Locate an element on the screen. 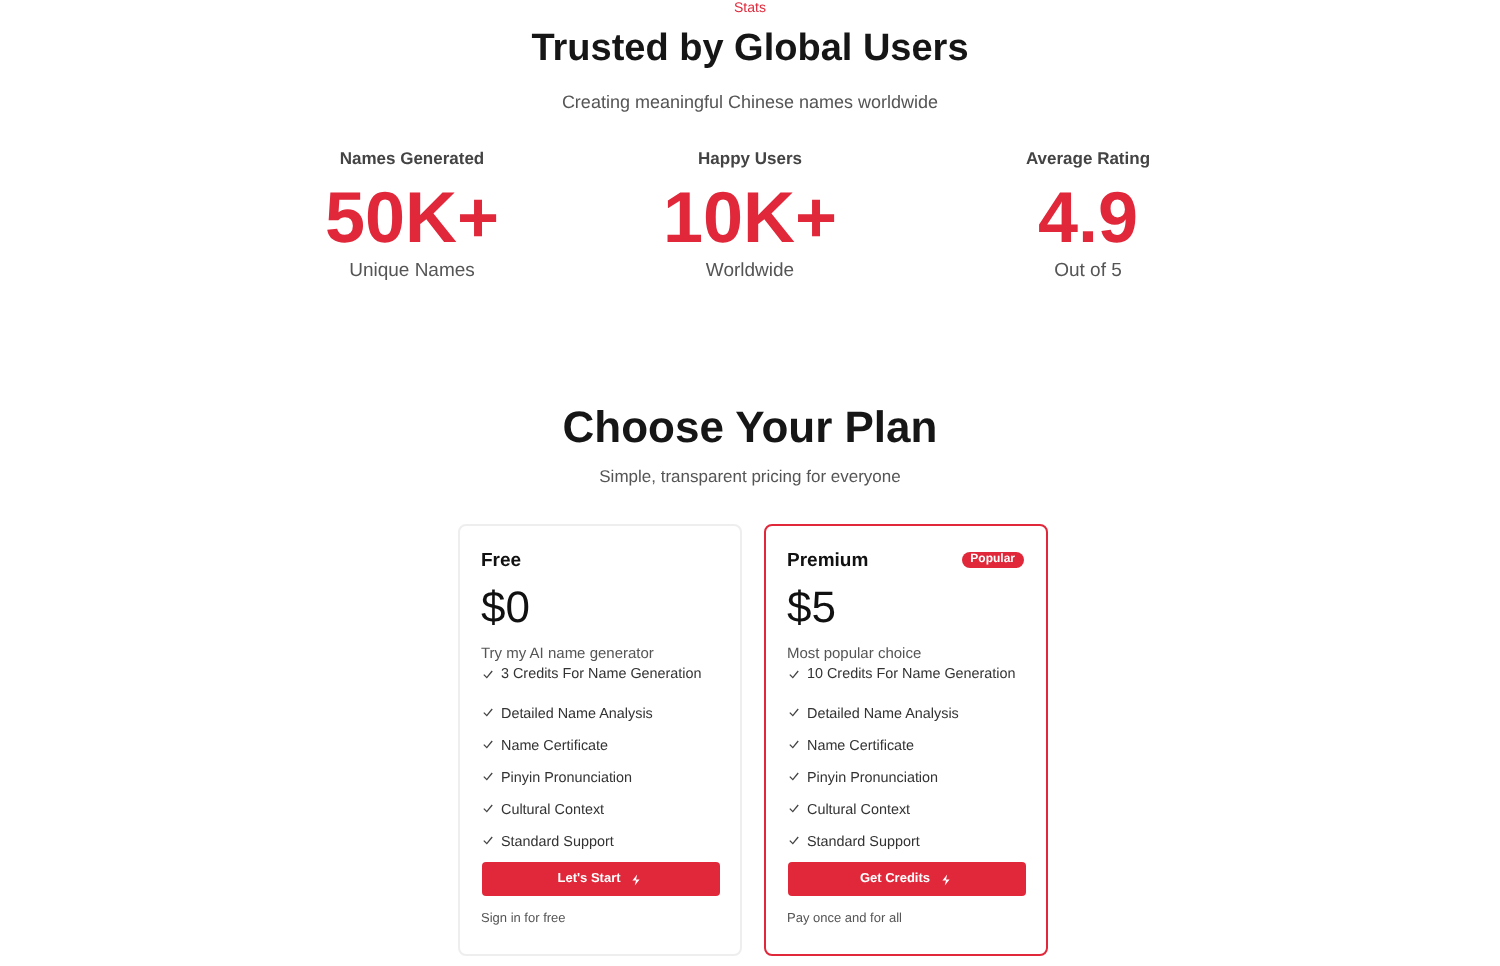 This screenshot has height=966, width=1500. pricing-title: Choose Your Plan is located at coordinates (750, 428).